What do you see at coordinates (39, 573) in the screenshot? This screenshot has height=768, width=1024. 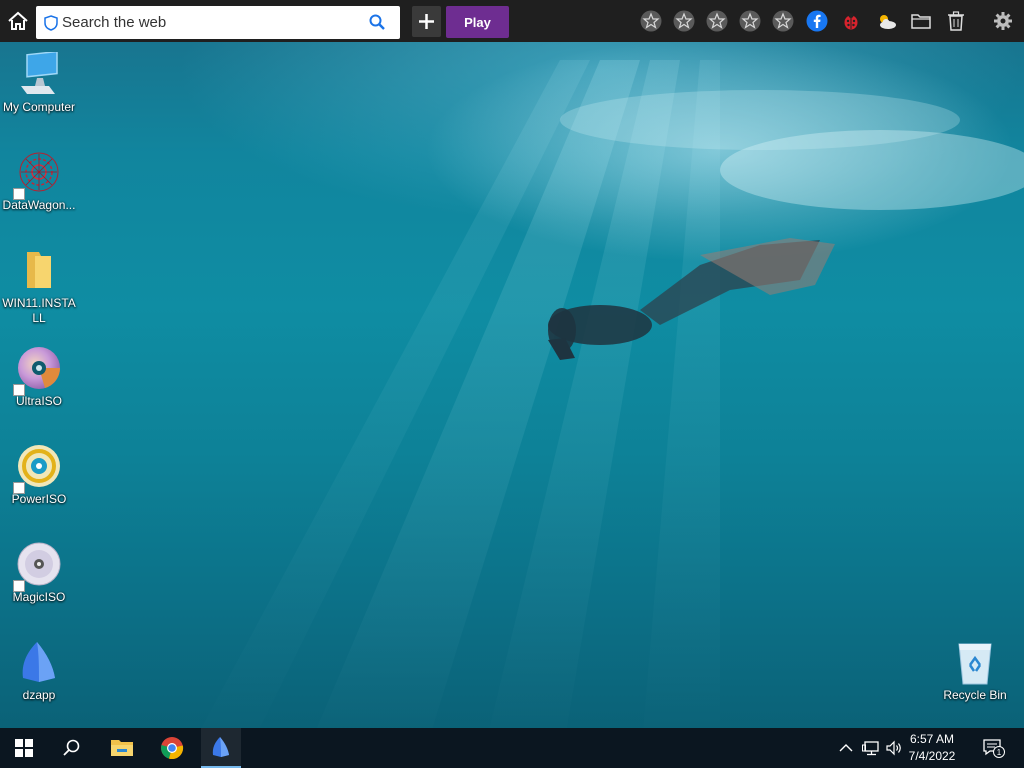 I see `desktop-icon-magiciso: MagicISO` at bounding box center [39, 573].